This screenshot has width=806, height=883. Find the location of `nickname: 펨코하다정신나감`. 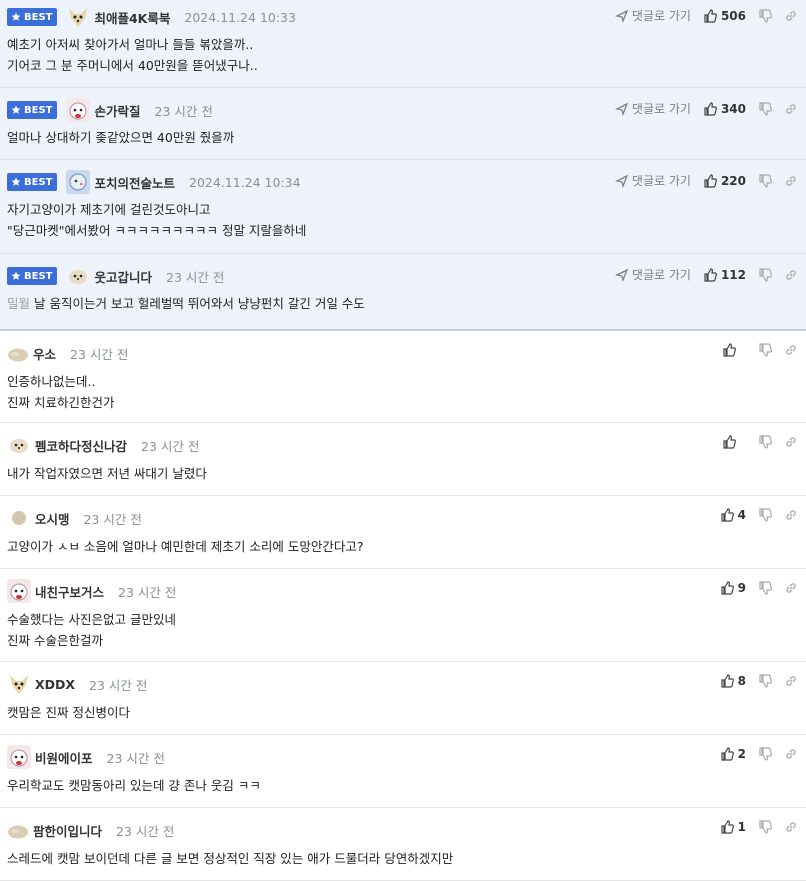

nickname: 펨코하다정신나감 is located at coordinates (81, 445).